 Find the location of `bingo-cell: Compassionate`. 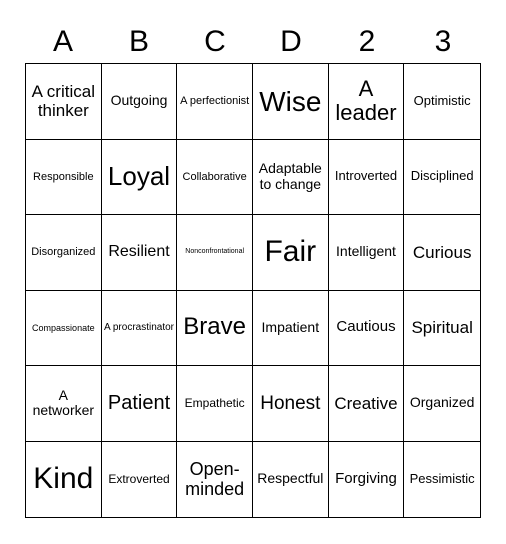

bingo-cell: Compassionate is located at coordinates (64, 328).